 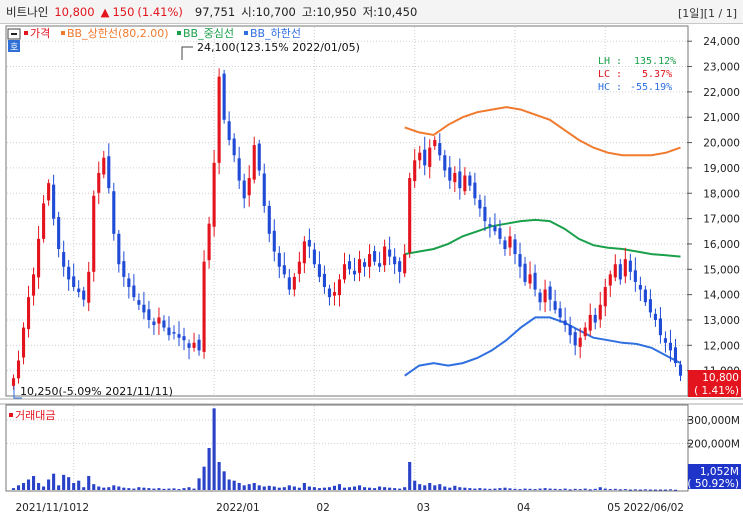 What do you see at coordinates (350, 508) in the screenshot?
I see `time-axis: 2021/11/10 12 2022/01 02 03 04 05 2022/06/02` at bounding box center [350, 508].